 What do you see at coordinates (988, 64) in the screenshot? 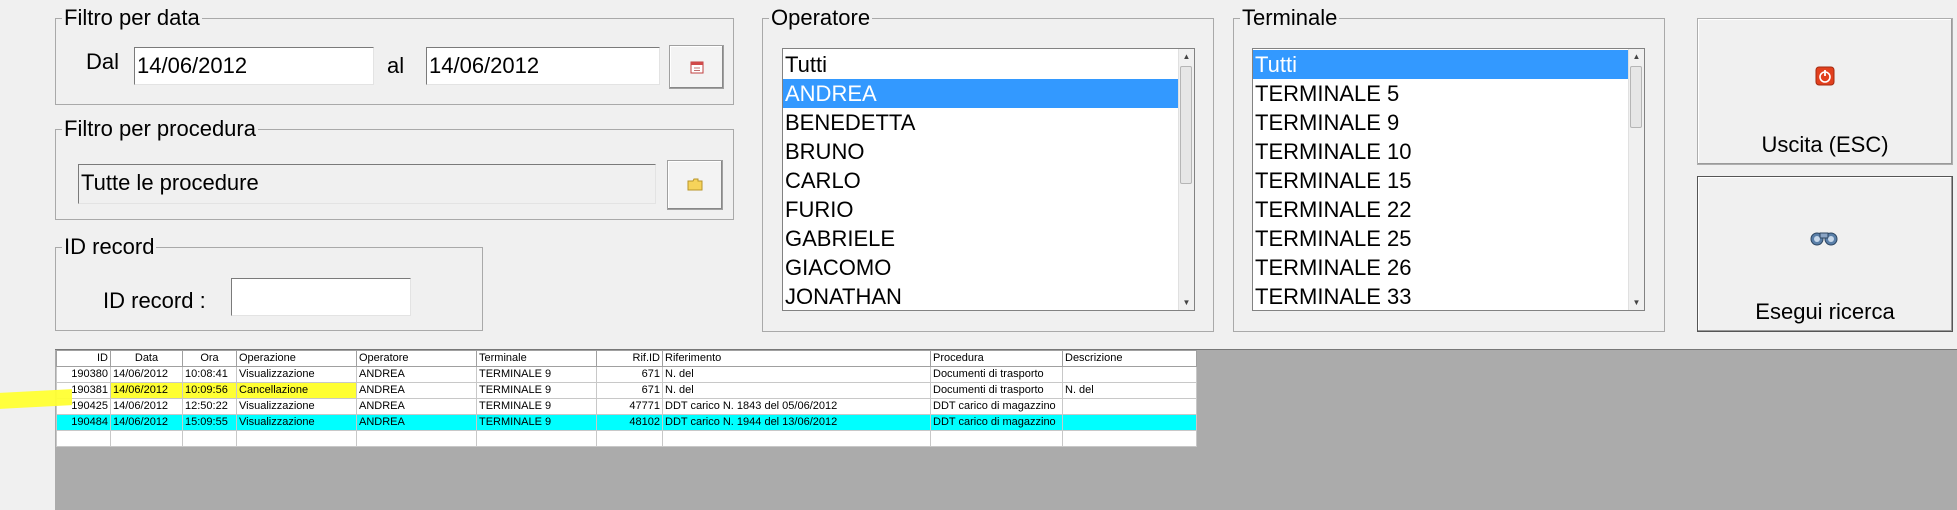
I see `operator-list-item: Tutti` at bounding box center [988, 64].